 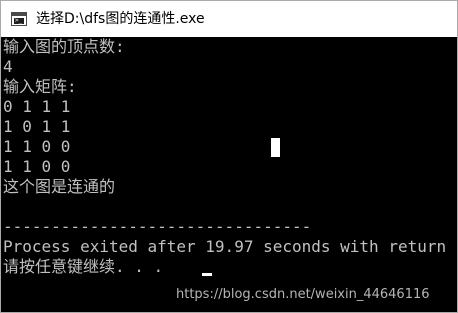 I want to click on console-line-press-any-key: 请按任意键继续. . ., so click(x=83, y=266).